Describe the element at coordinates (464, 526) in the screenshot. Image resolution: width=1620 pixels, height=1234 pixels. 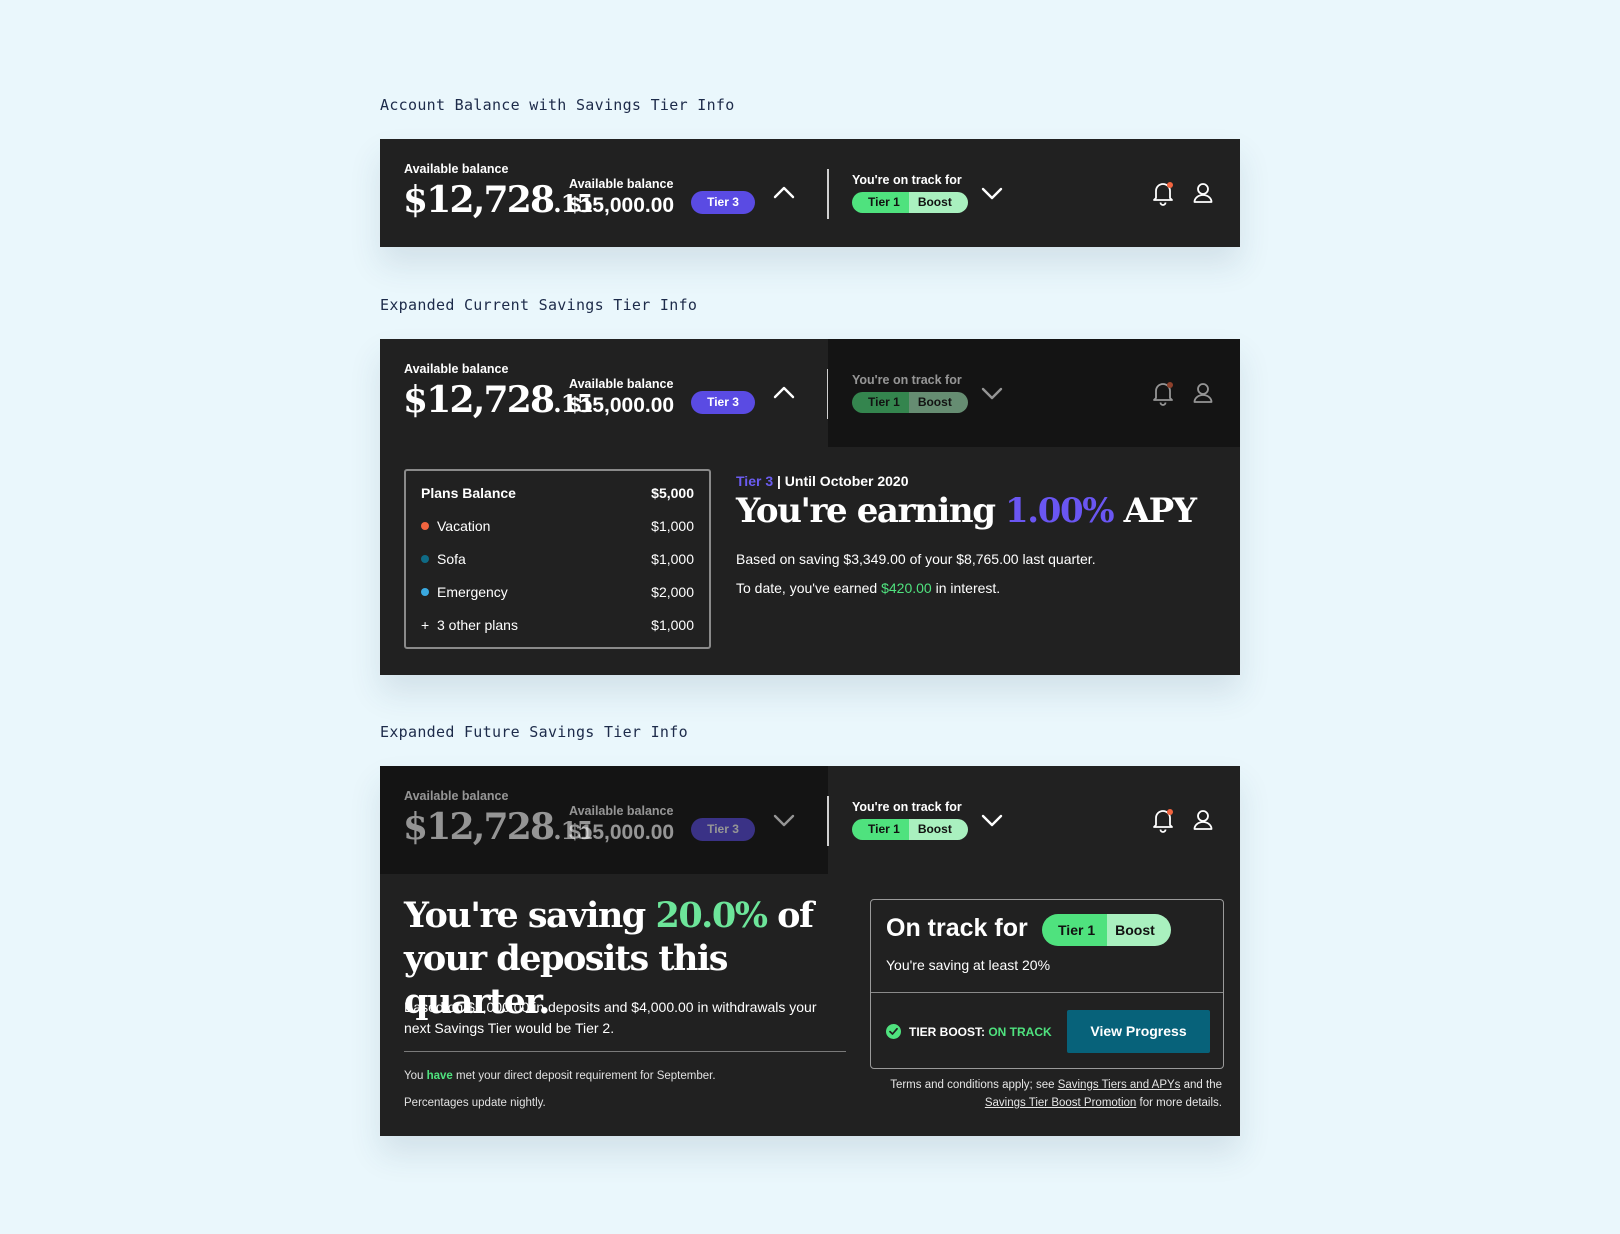
I see `plan-name: Vacation` at that location.